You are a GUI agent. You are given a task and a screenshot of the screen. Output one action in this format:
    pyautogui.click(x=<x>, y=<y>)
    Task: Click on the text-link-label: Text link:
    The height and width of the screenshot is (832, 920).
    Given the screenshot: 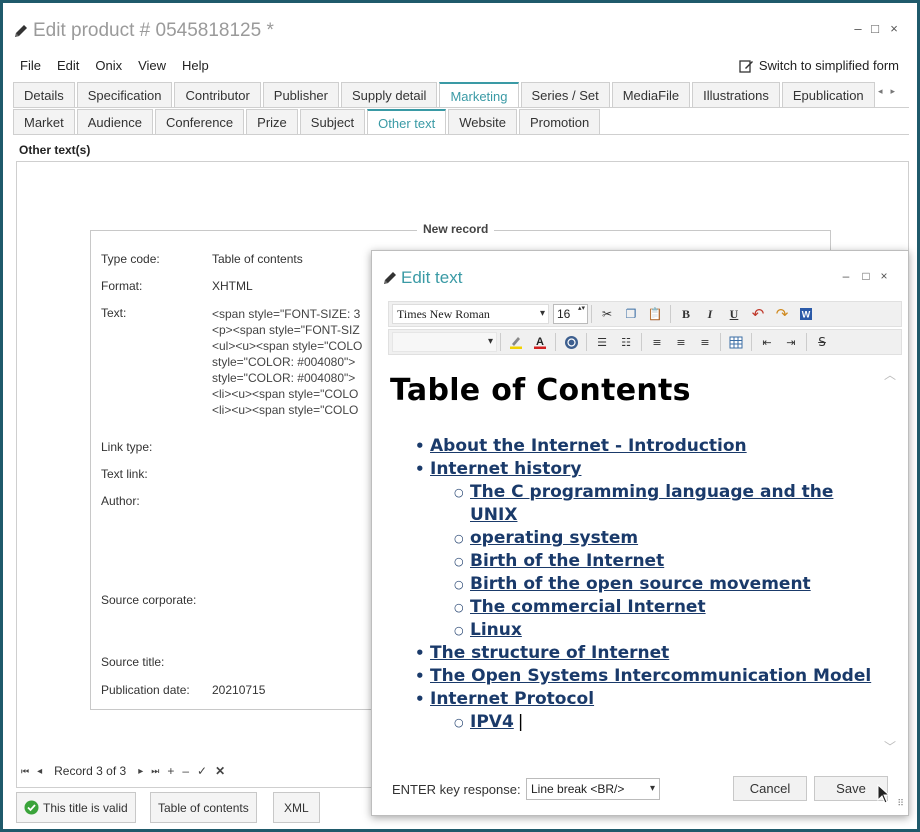 What is the action you would take?
    pyautogui.click(x=124, y=474)
    